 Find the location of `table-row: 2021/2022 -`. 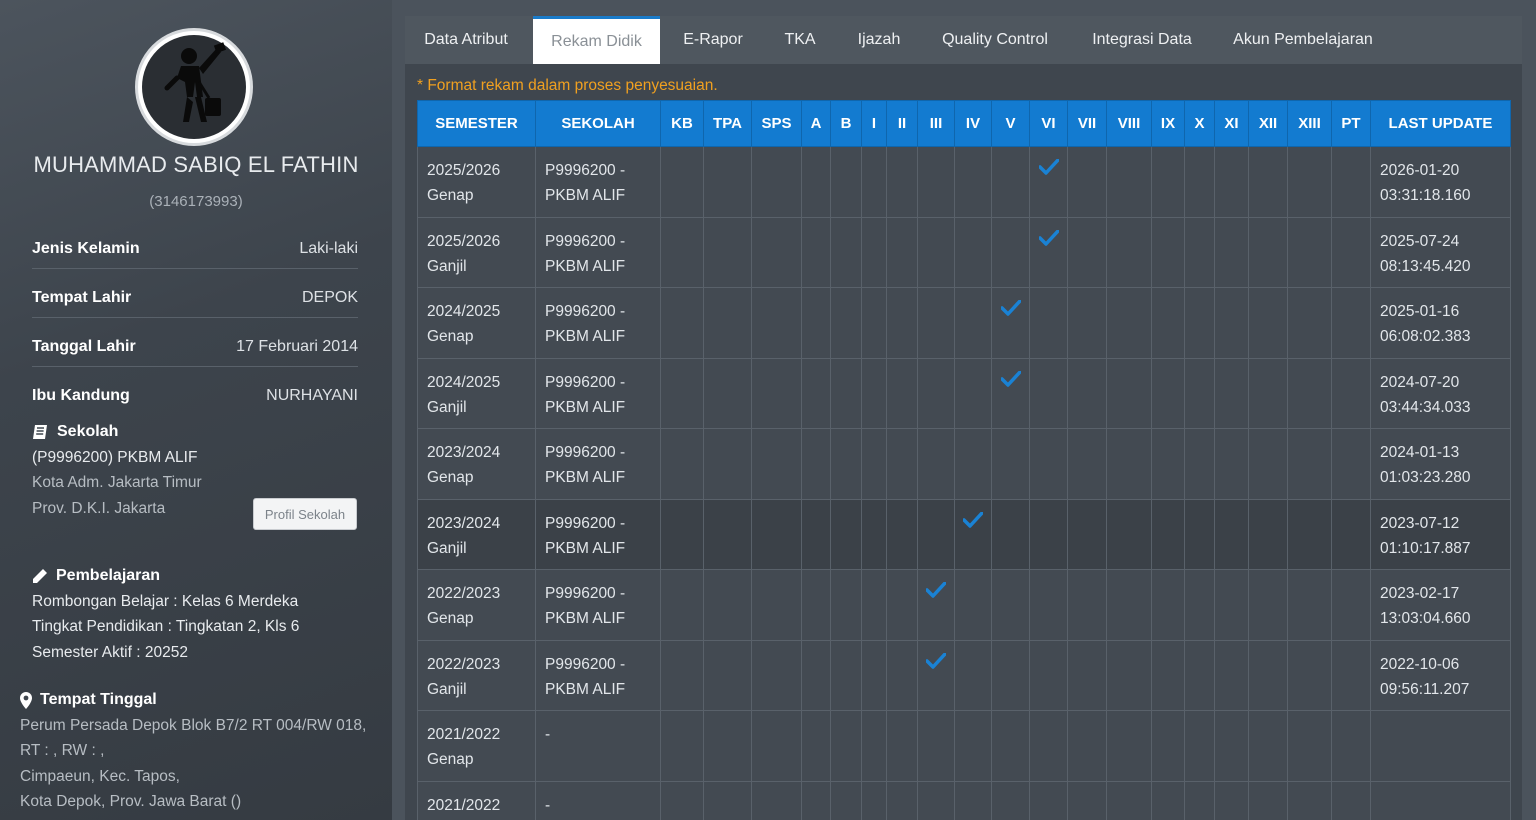

table-row: 2021/2022 - is located at coordinates (964, 800).